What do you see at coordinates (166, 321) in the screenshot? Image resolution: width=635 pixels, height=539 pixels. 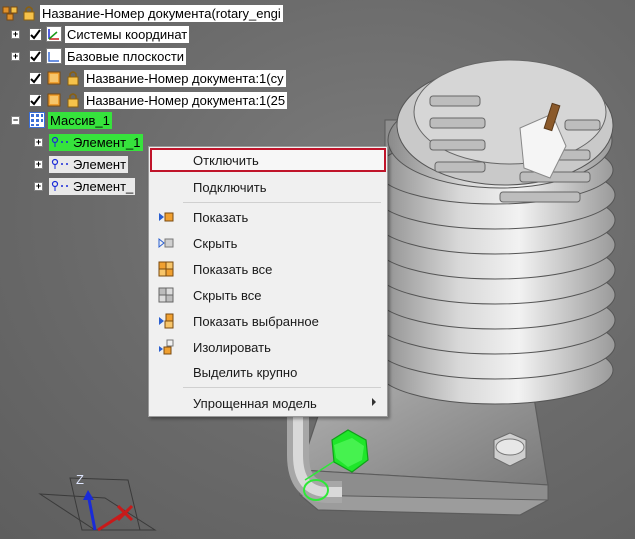 I see `show-selected-icon` at bounding box center [166, 321].